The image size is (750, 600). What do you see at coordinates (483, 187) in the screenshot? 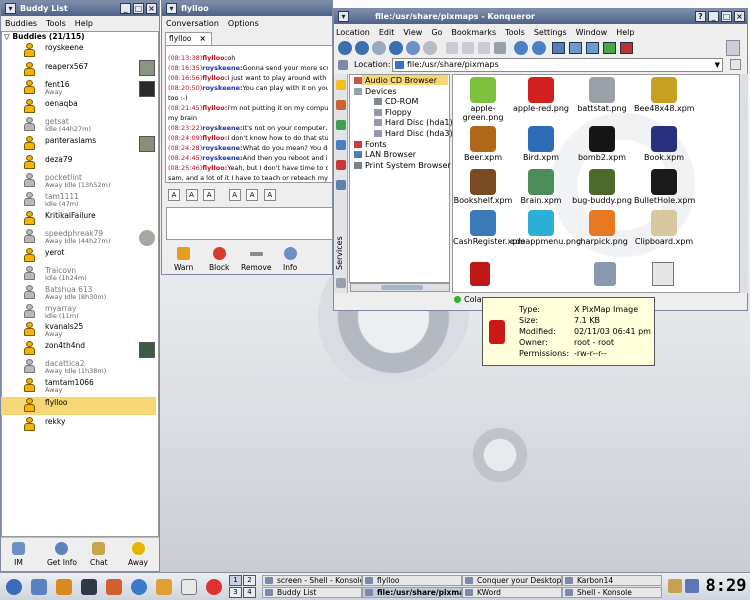
I see `file-item: Bookshelf.xpm` at bounding box center [483, 187].